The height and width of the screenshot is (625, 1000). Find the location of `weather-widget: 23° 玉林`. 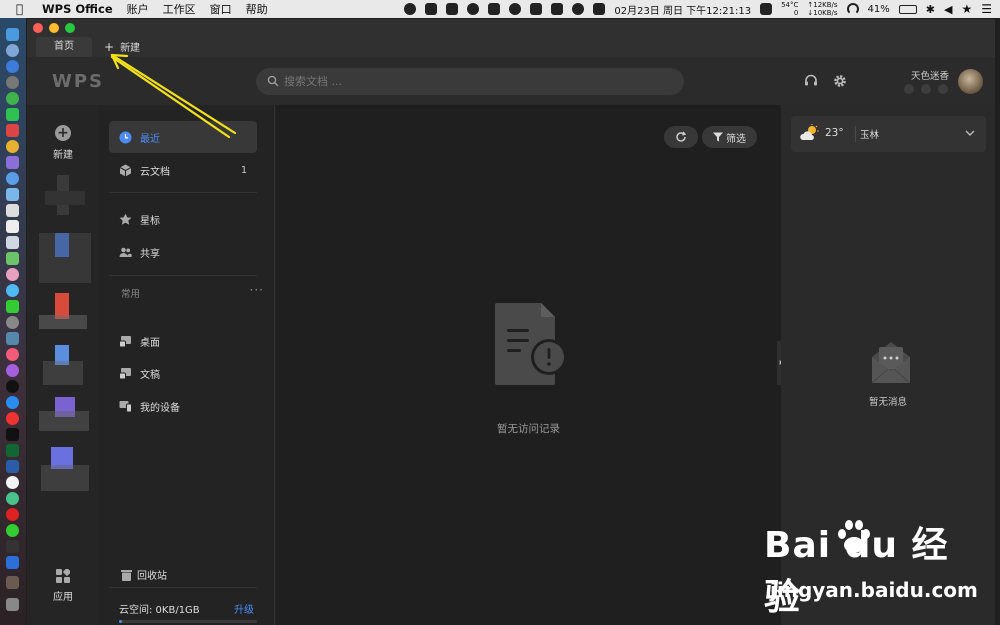

weather-widget: 23° 玉林 is located at coordinates (888, 134).